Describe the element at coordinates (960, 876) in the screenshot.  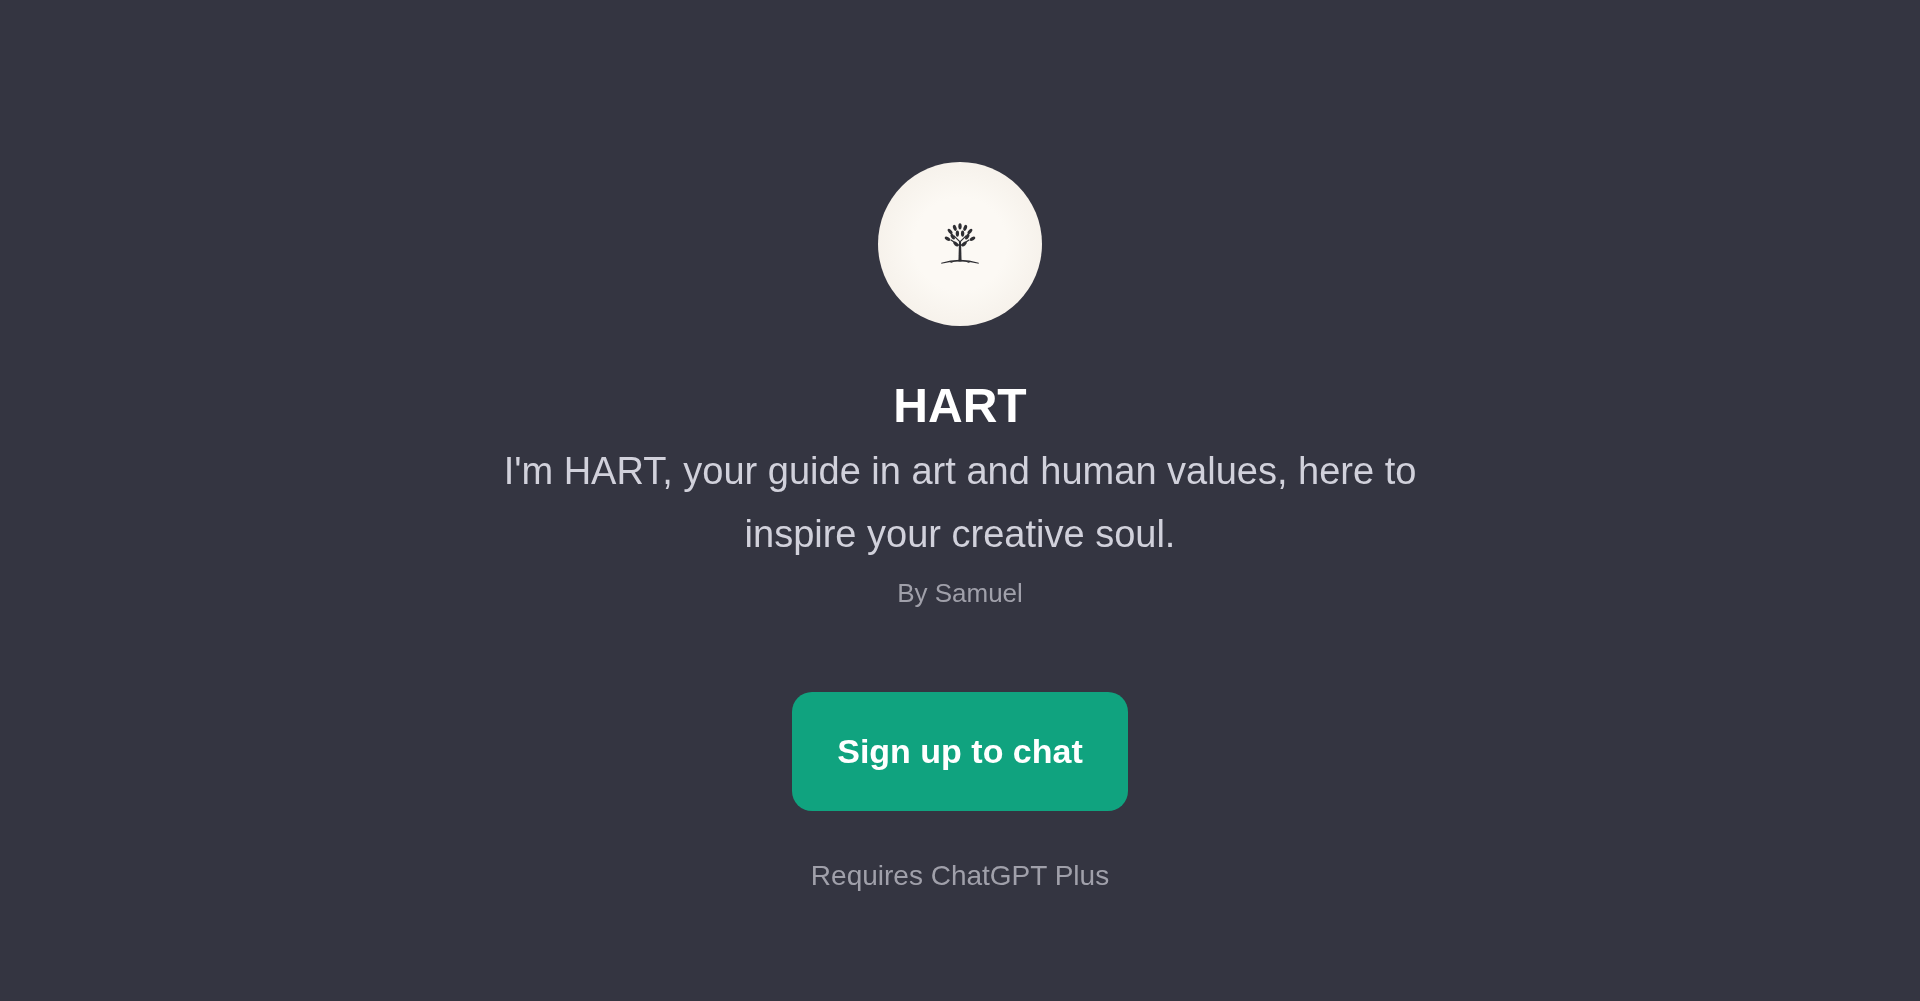
I see `requirement-note: Requires ChatGPT Plus` at that location.